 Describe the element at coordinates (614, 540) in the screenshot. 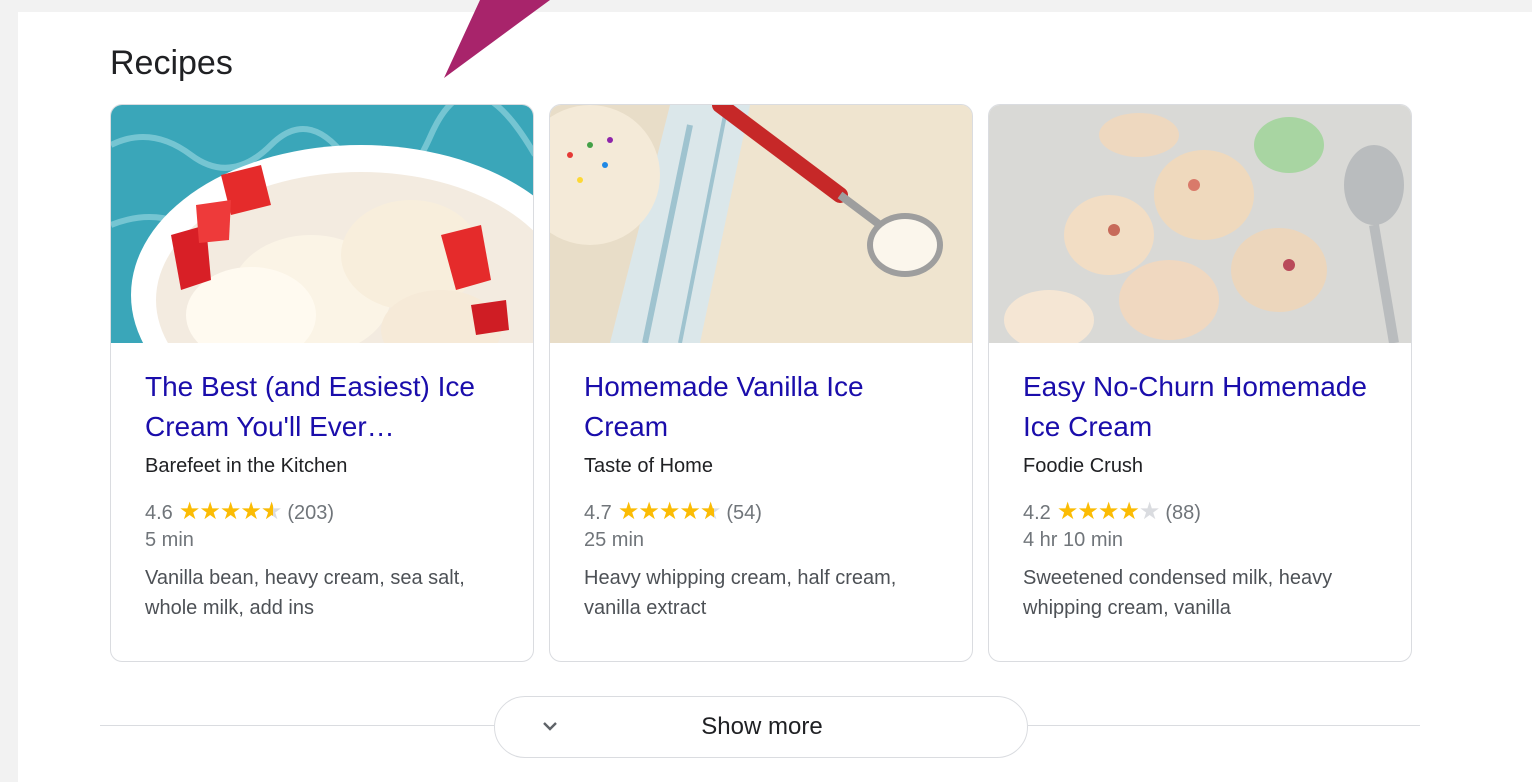

I see `cook-time: 25 min` at that location.